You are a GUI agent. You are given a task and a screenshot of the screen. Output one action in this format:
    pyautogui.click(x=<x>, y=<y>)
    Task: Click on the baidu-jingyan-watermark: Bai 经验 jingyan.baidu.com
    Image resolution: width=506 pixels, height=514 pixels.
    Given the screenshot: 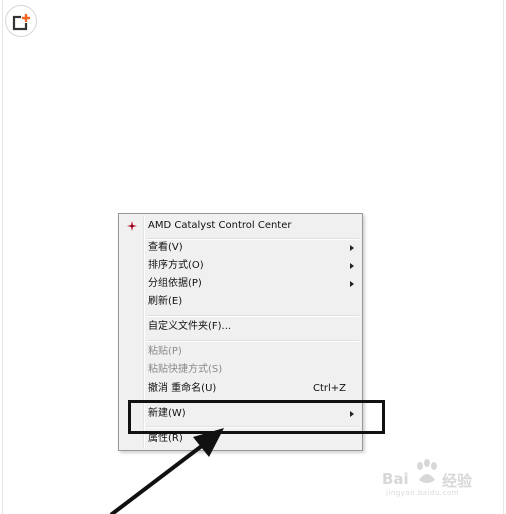 What is the action you would take?
    pyautogui.click(x=437, y=477)
    